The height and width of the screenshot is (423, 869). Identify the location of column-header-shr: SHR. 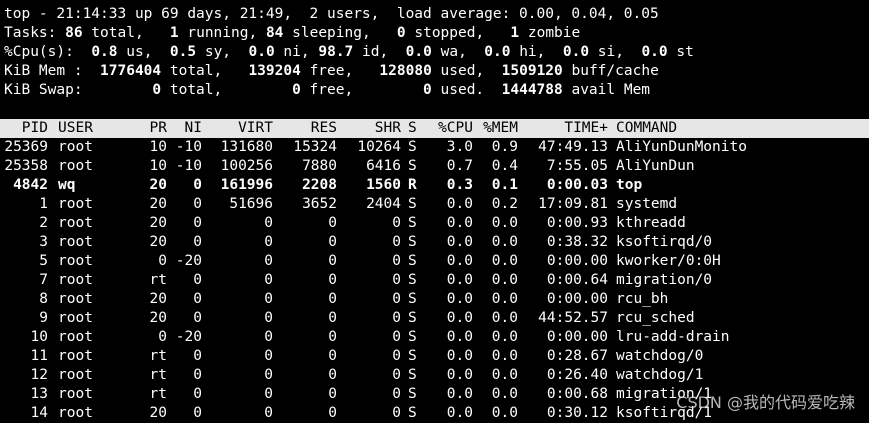
(387, 128).